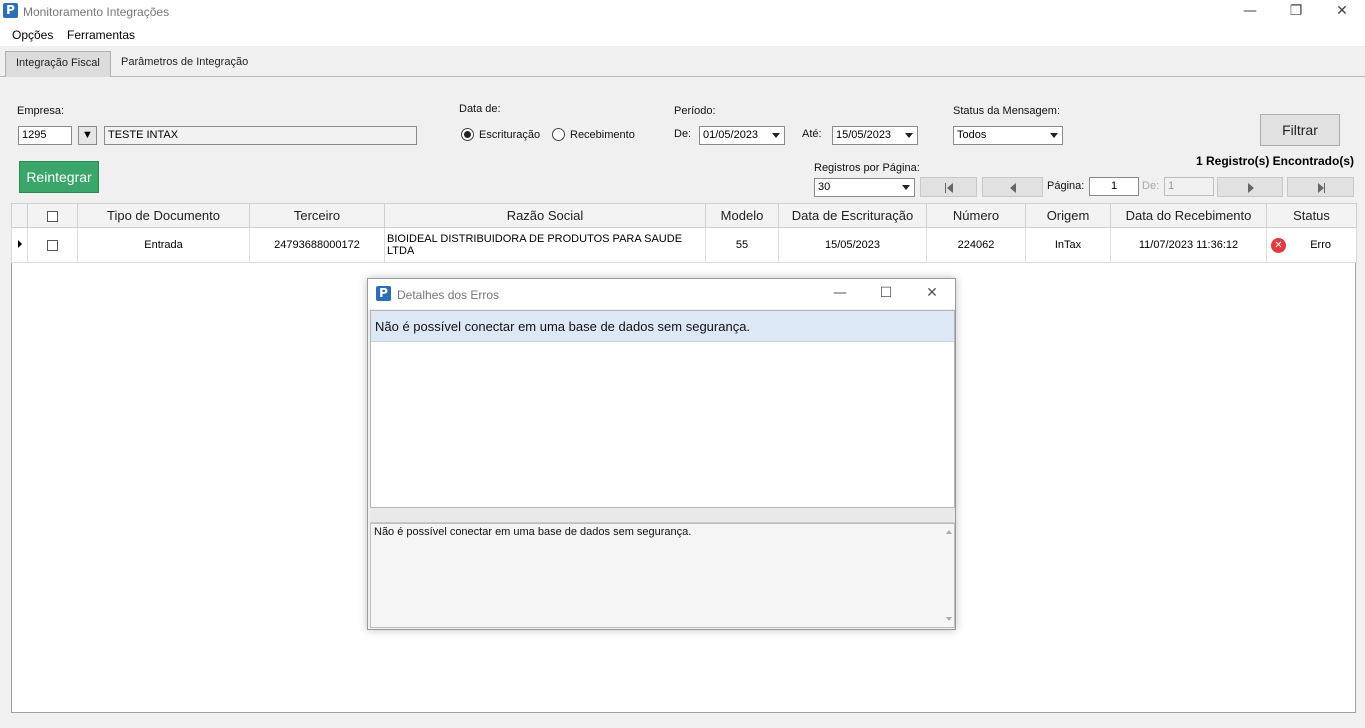 This screenshot has width=1365, height=728. What do you see at coordinates (467, 134) in the screenshot?
I see `radio-escrituracao` at bounding box center [467, 134].